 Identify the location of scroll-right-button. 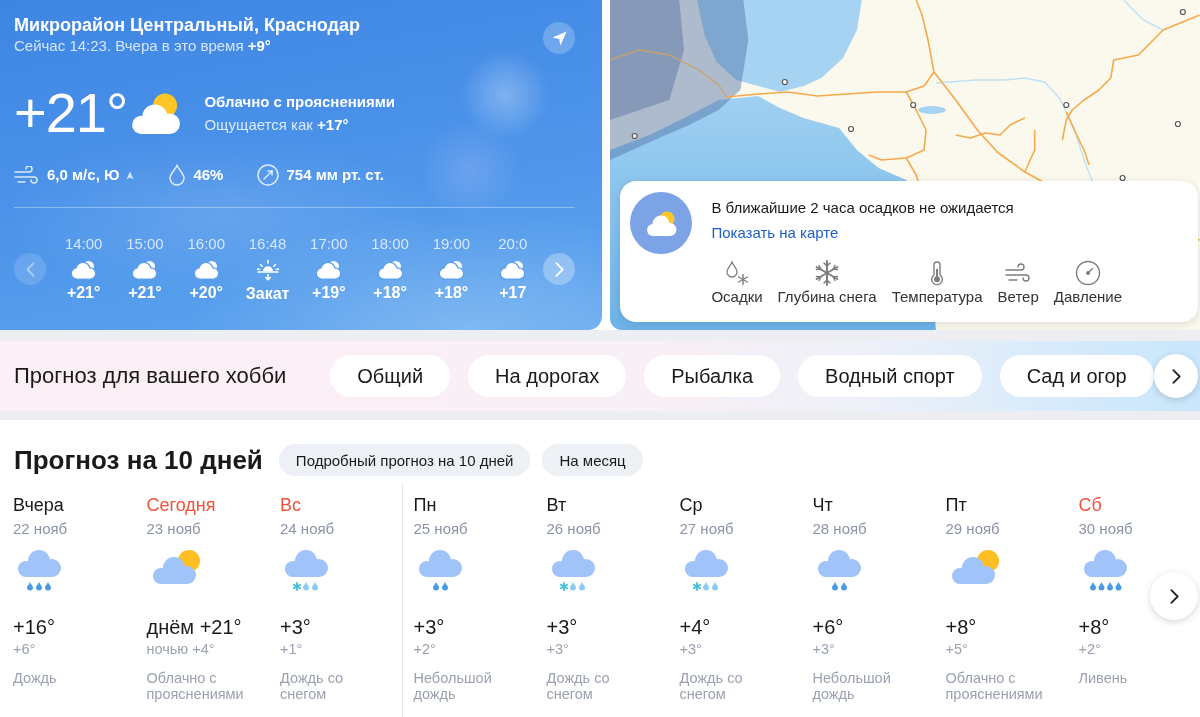
(559, 269).